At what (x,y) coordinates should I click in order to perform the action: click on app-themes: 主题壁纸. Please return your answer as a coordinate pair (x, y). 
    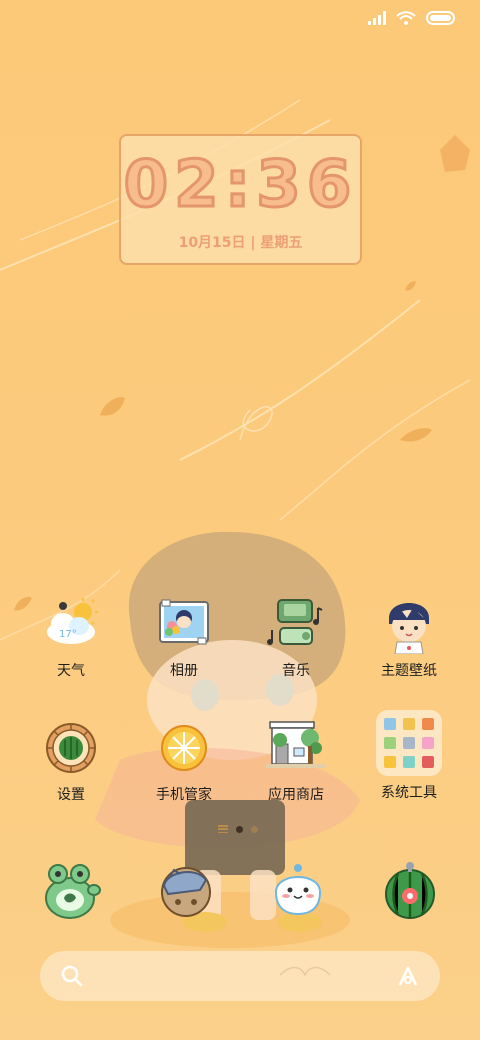
    Looking at the image, I should click on (409, 637).